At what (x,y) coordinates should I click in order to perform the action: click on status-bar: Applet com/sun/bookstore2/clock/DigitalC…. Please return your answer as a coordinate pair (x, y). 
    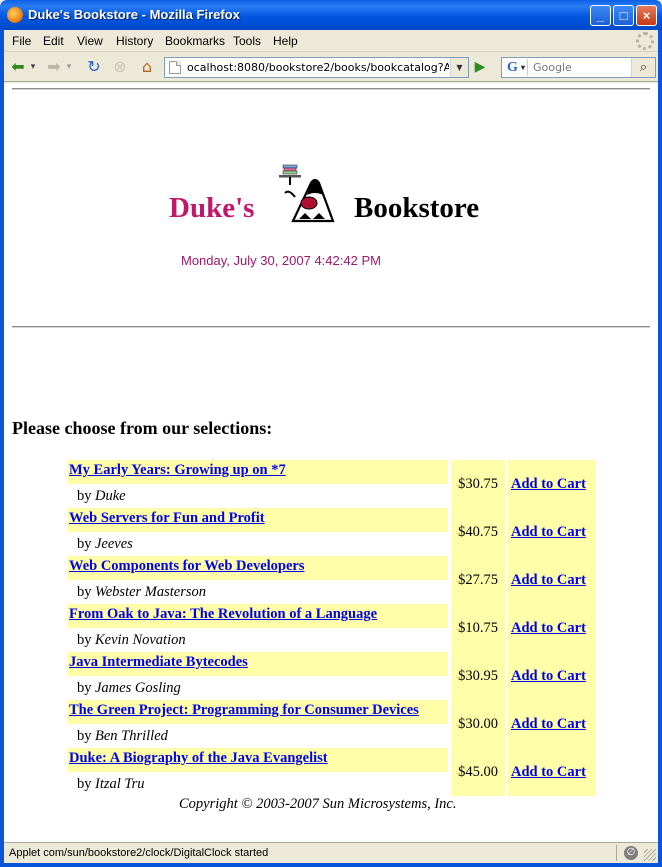
    Looking at the image, I should click on (331, 852).